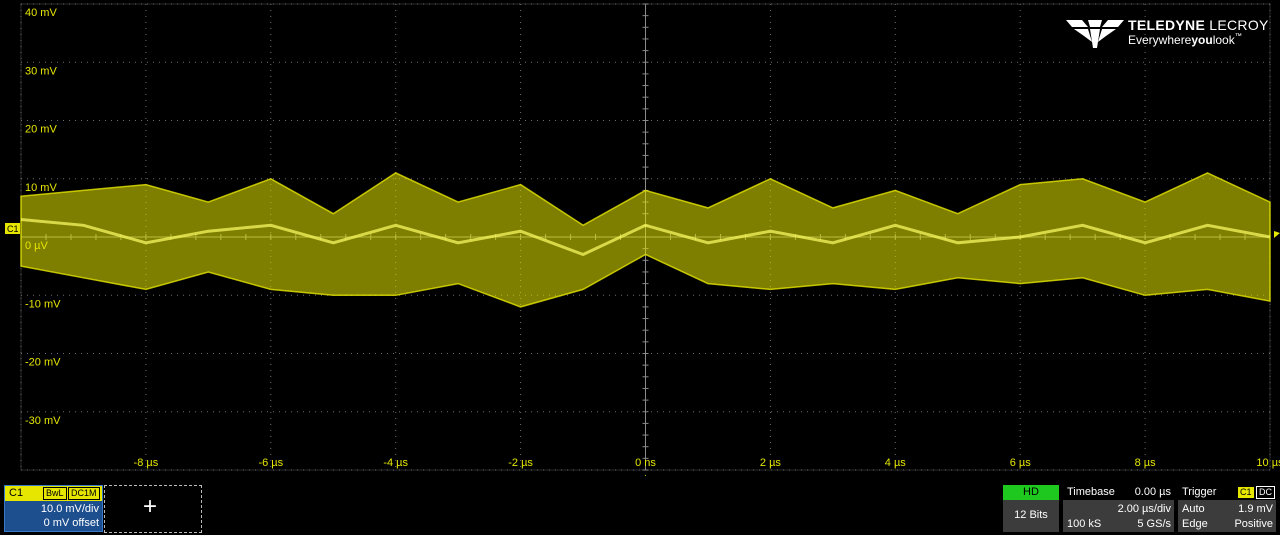  I want to click on x-tick-label: 4 µs, so click(896, 463).